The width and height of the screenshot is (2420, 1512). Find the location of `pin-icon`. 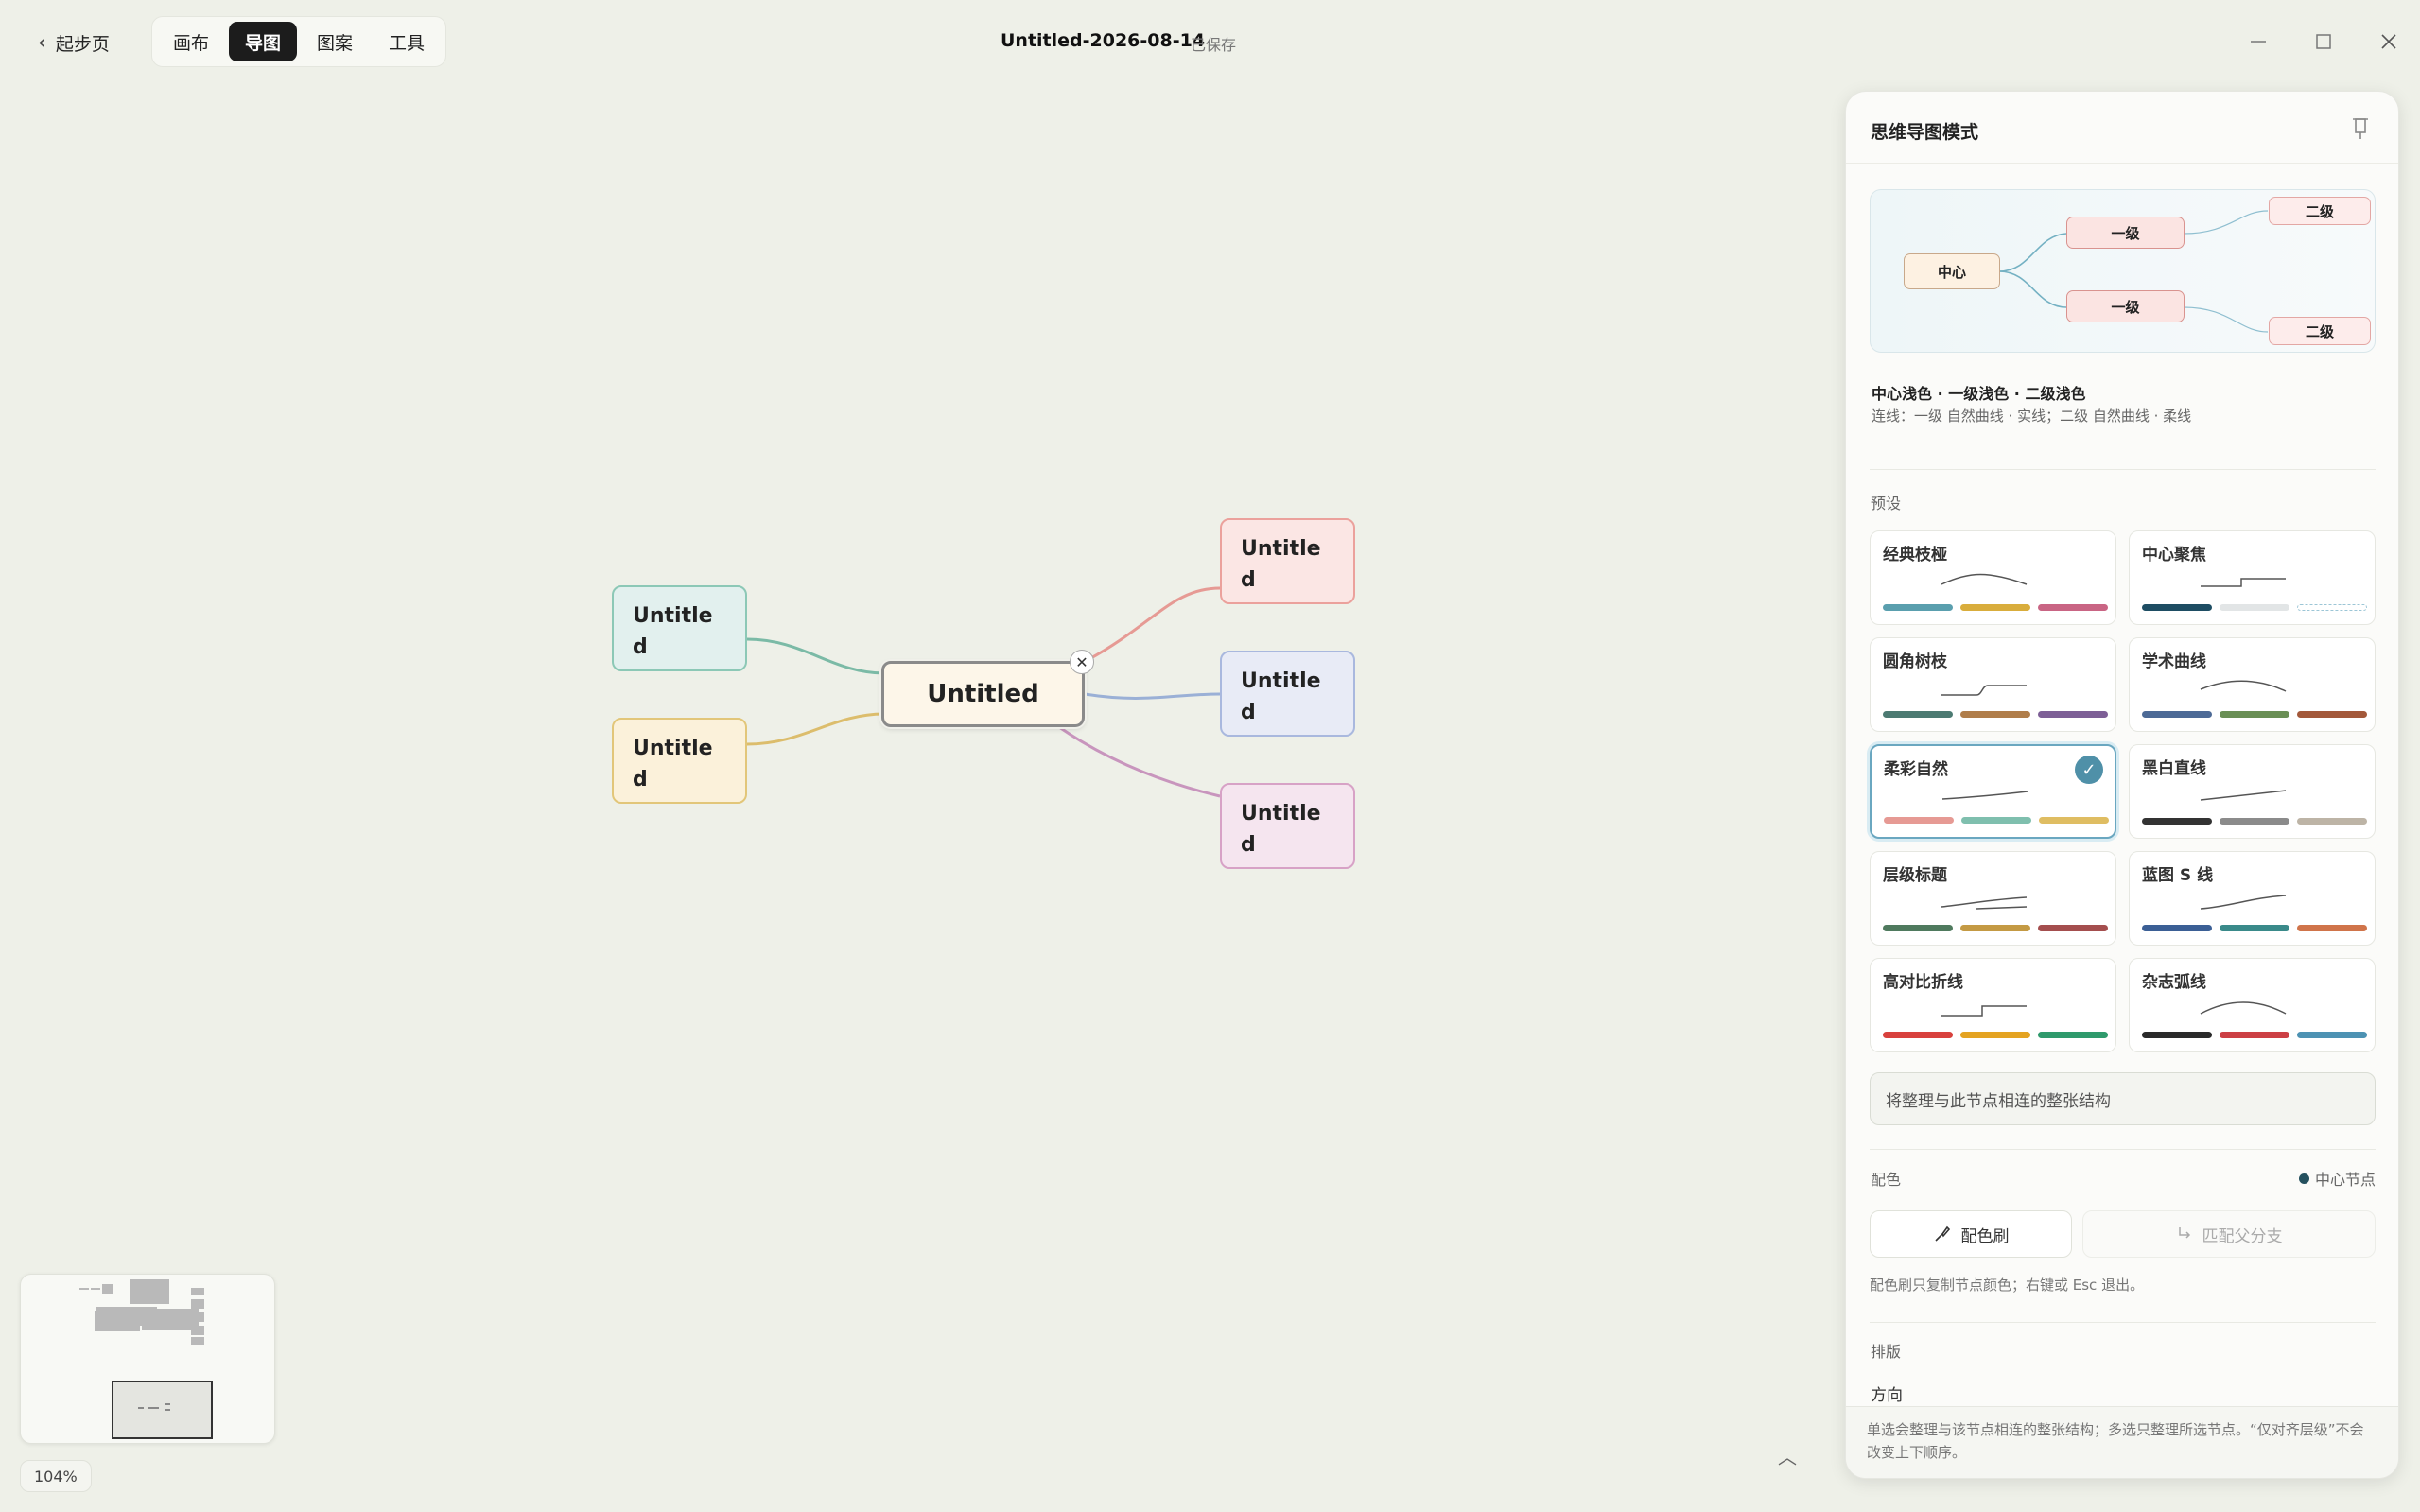

pin-icon is located at coordinates (2361, 128).